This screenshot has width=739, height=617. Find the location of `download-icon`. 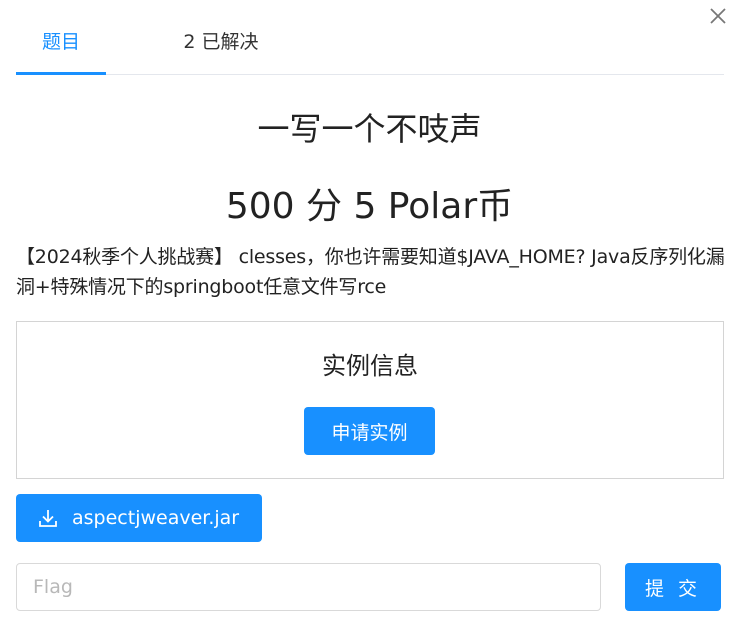

download-icon is located at coordinates (49, 518).